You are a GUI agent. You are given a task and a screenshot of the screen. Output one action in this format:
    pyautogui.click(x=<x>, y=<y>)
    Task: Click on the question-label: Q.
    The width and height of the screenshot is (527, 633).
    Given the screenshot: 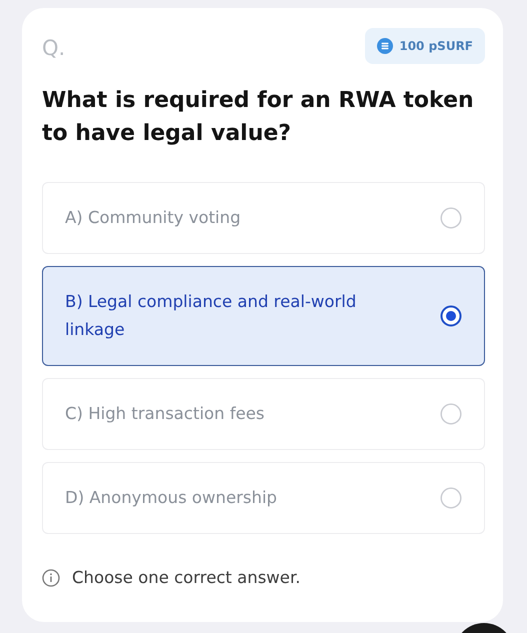 What is the action you would take?
    pyautogui.click(x=54, y=48)
    